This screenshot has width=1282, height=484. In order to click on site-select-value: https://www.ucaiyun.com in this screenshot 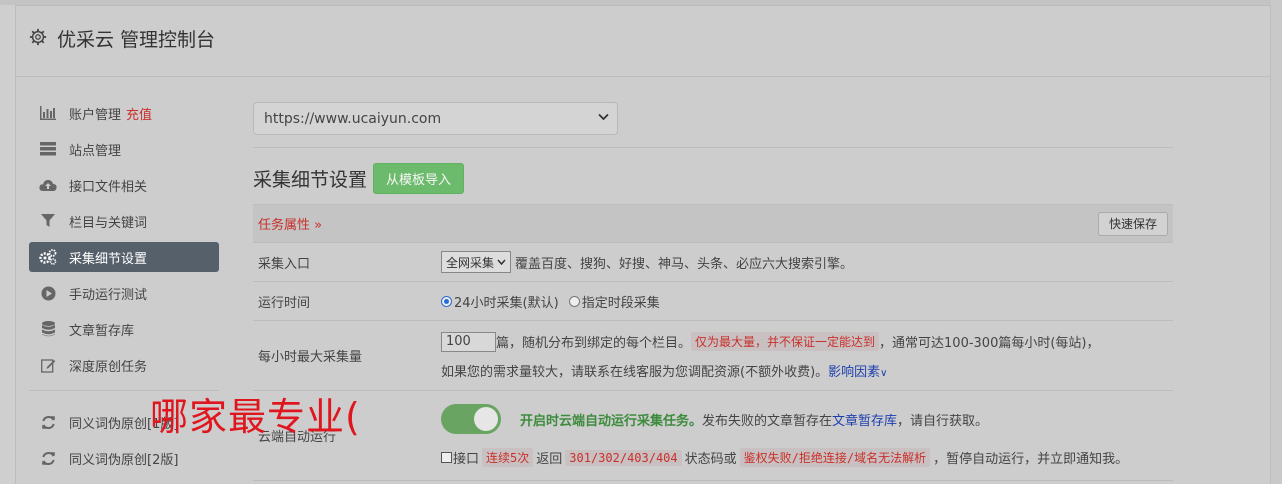, I will do `click(353, 118)`.